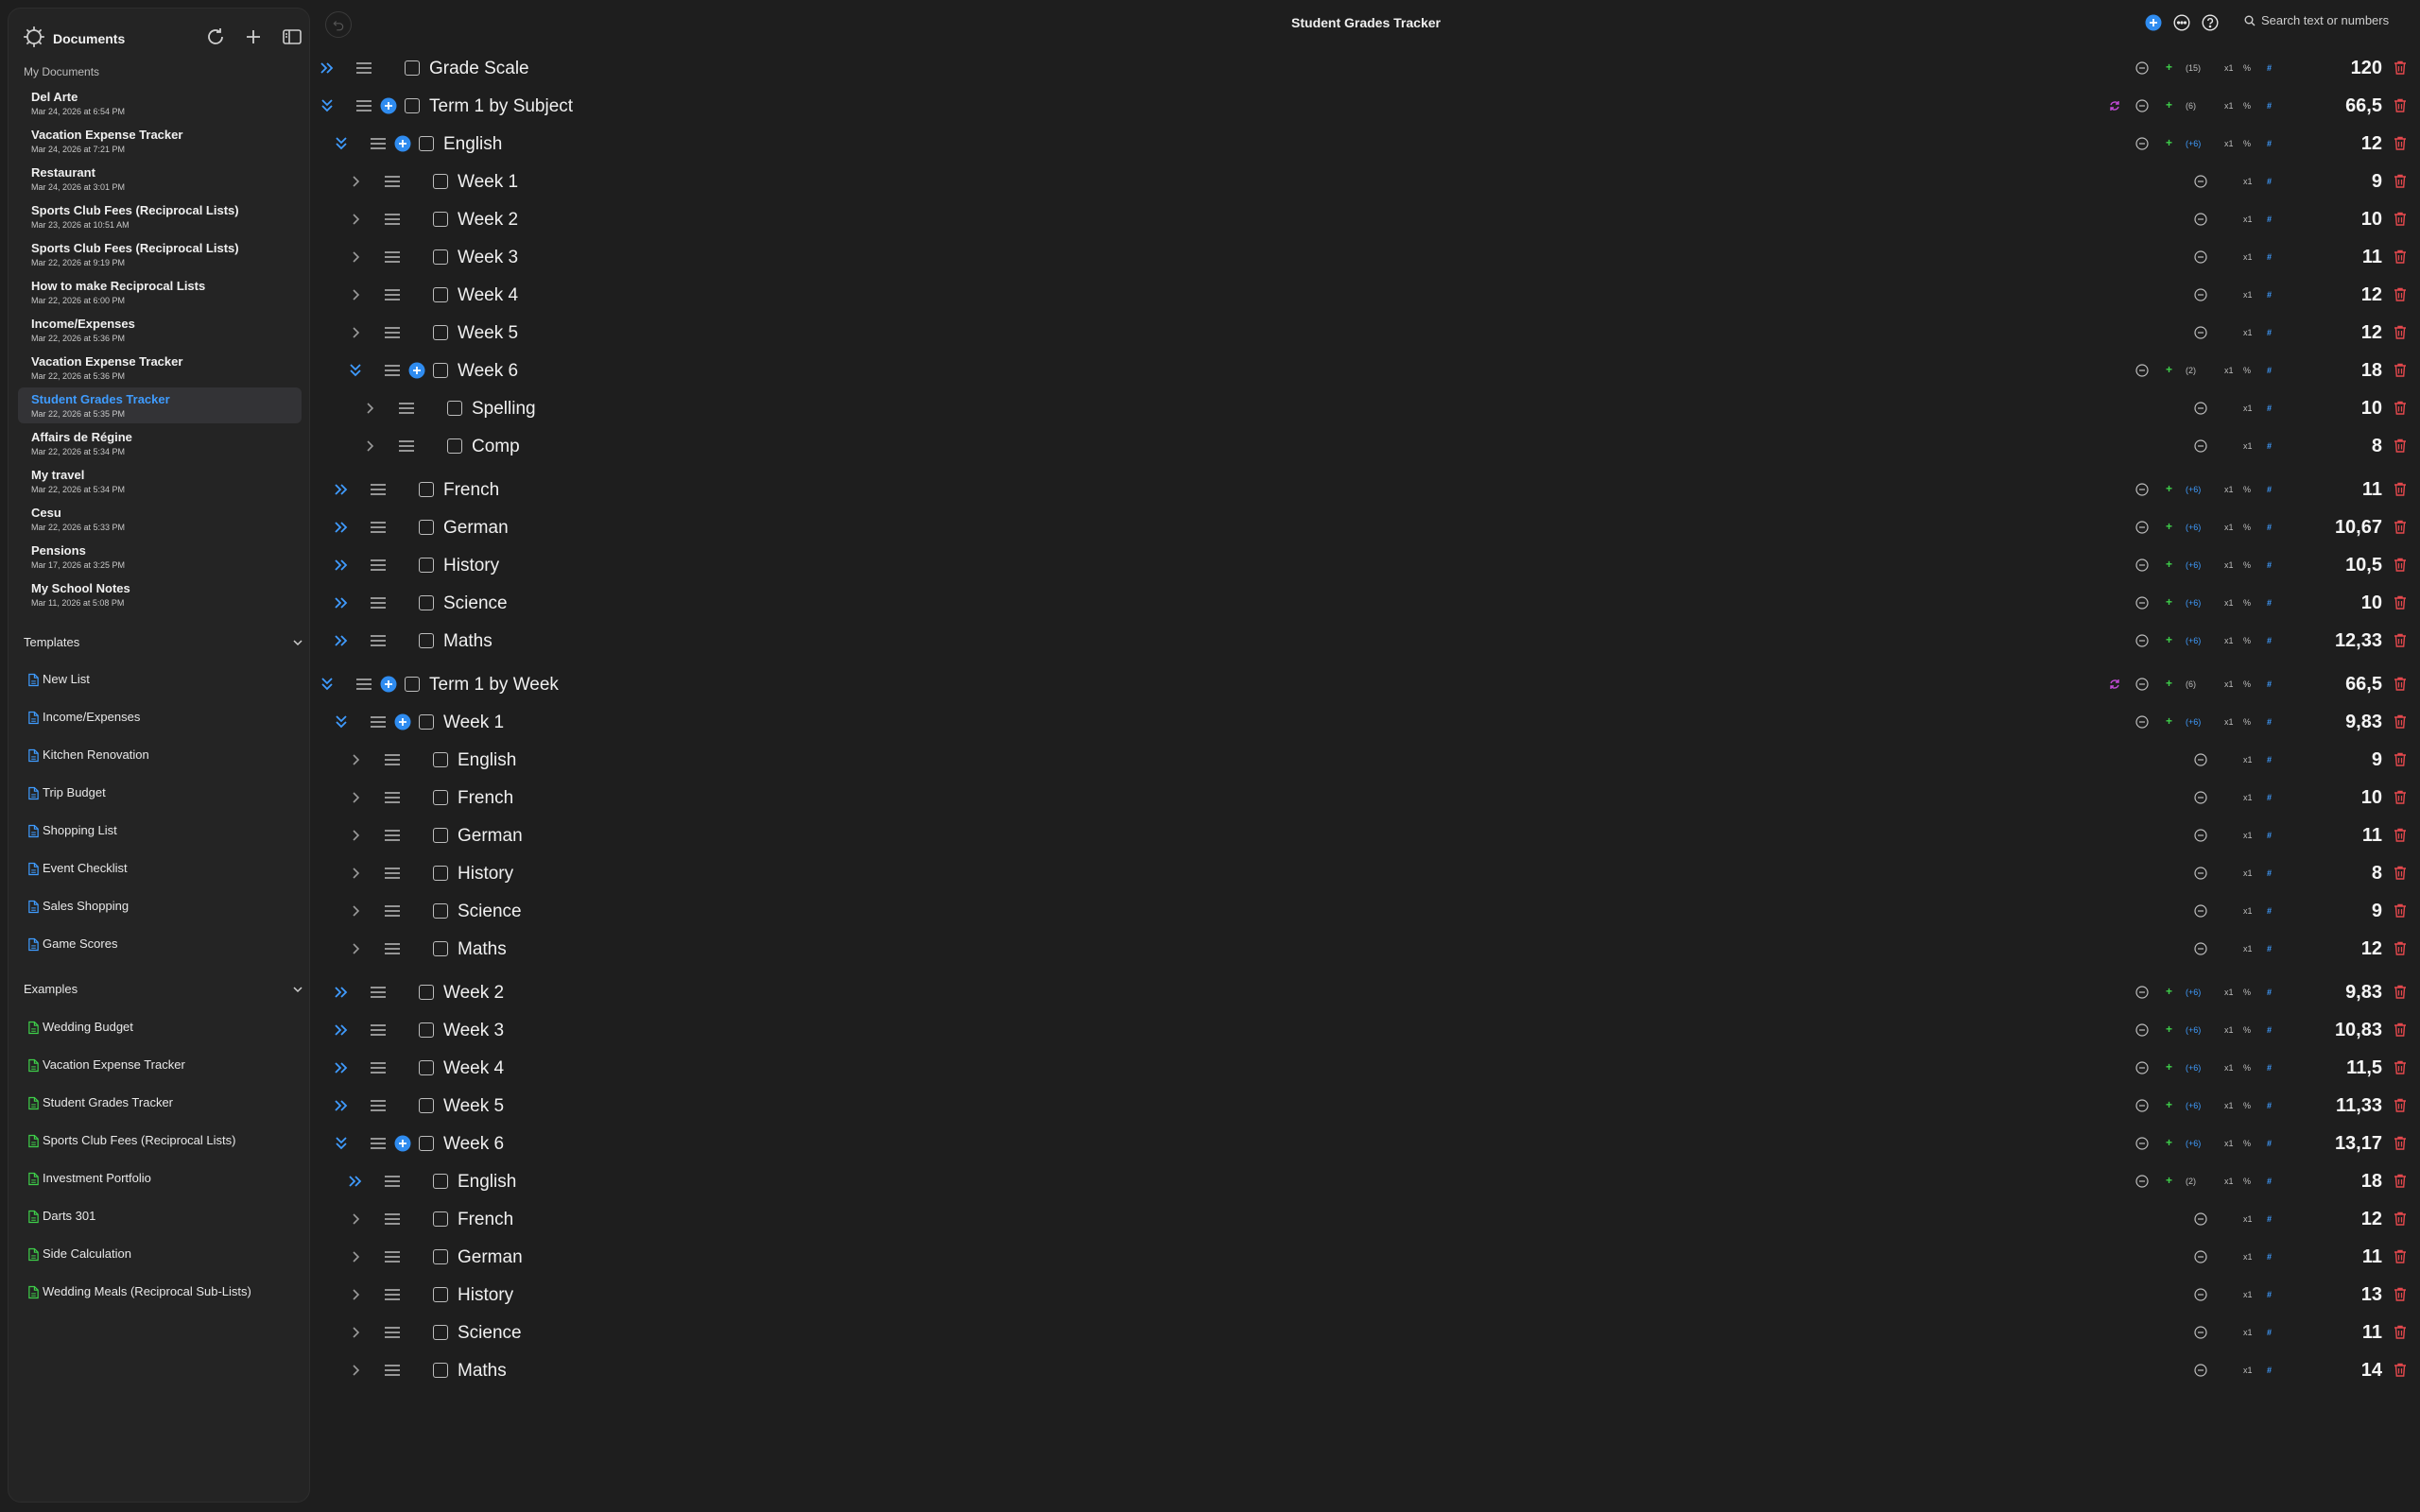 This screenshot has height=1512, width=2420. Describe the element at coordinates (78, 870) in the screenshot. I see `template-item: Event Checklist` at that location.